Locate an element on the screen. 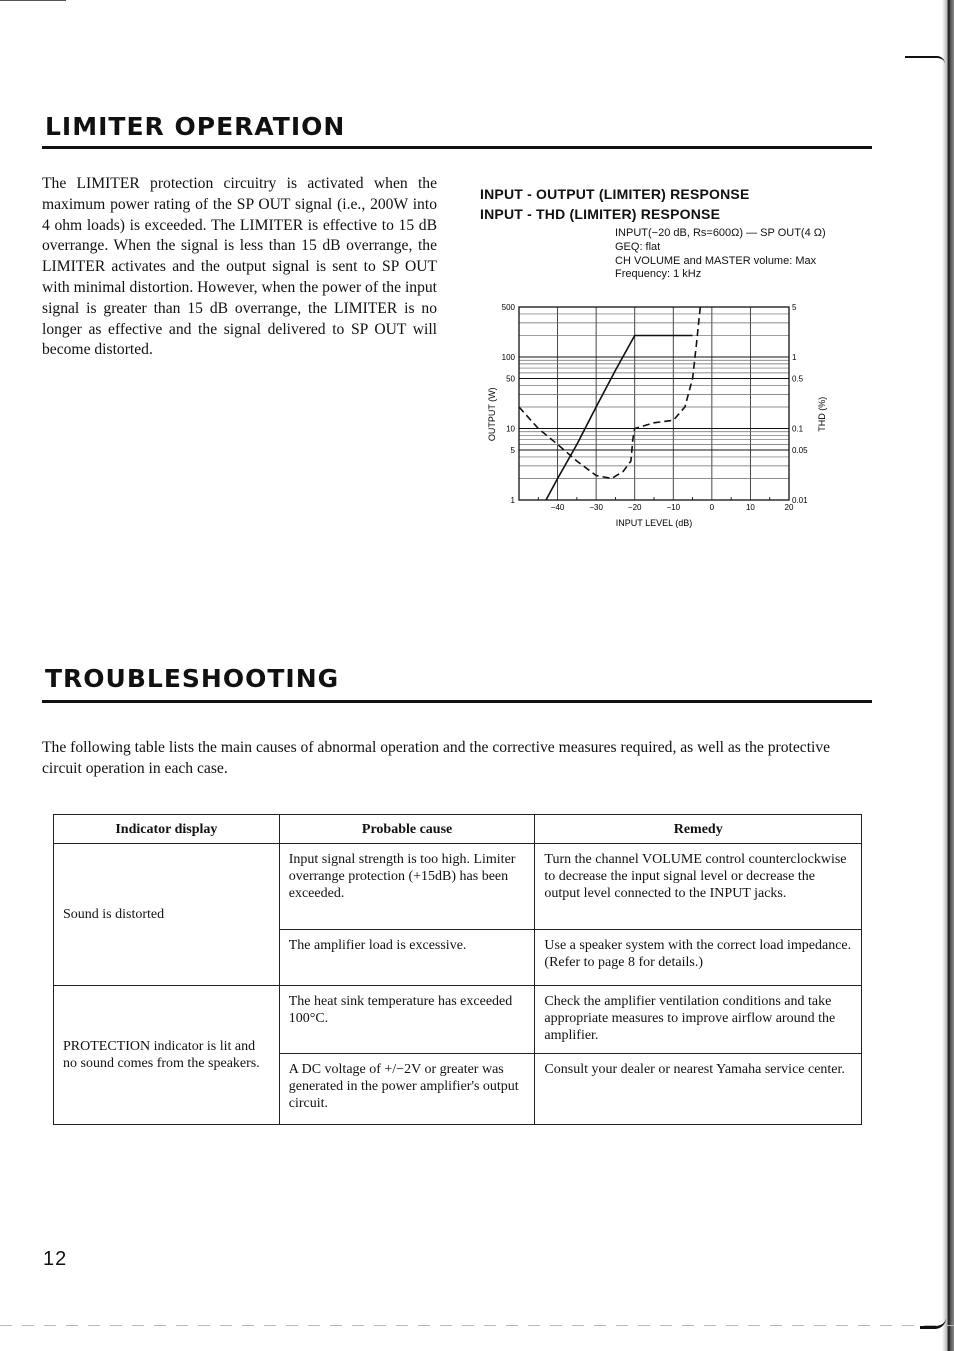  top-edge-rule is located at coordinates (33, 0).